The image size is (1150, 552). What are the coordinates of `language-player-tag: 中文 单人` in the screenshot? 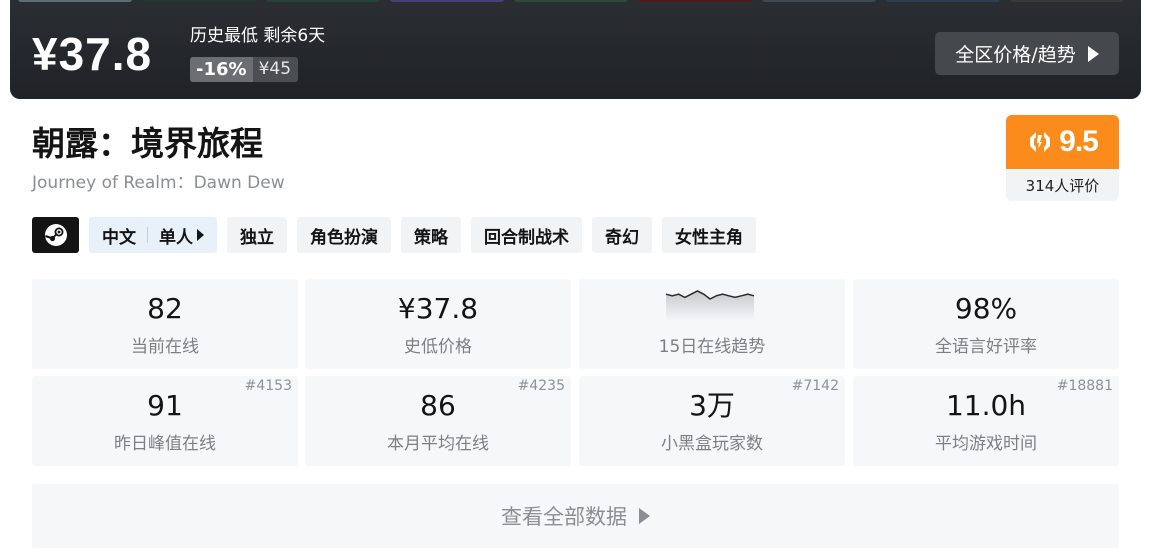 It's located at (153, 235).